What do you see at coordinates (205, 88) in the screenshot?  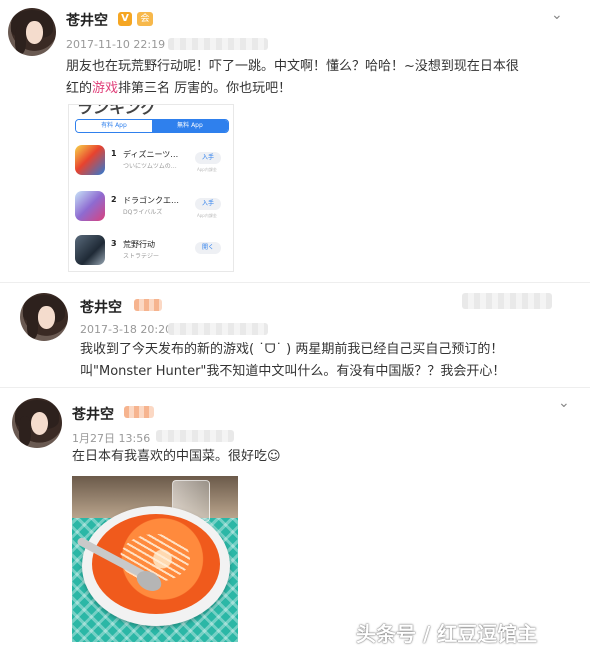 I see `text-segment: 排第三名 厉害的。你也玩吧！` at bounding box center [205, 88].